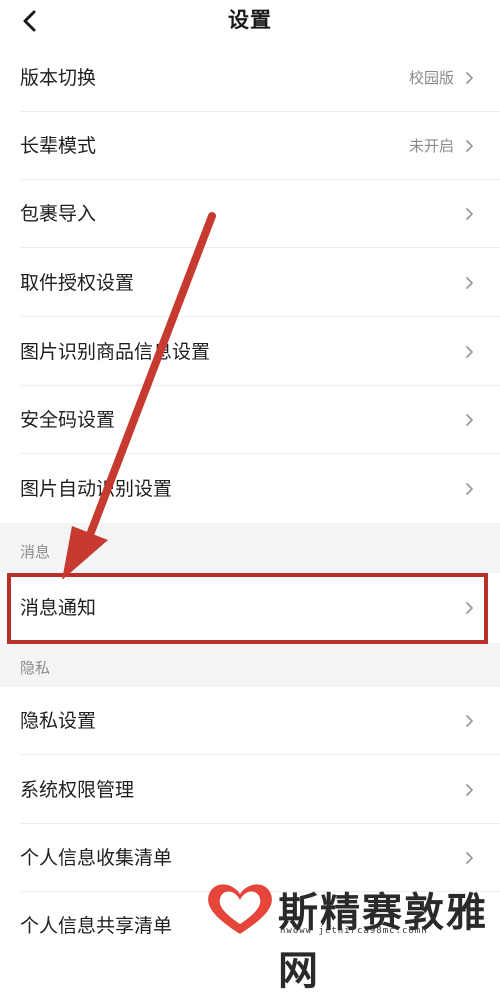 The image size is (500, 996). What do you see at coordinates (431, 78) in the screenshot?
I see `row-value: 校园版` at bounding box center [431, 78].